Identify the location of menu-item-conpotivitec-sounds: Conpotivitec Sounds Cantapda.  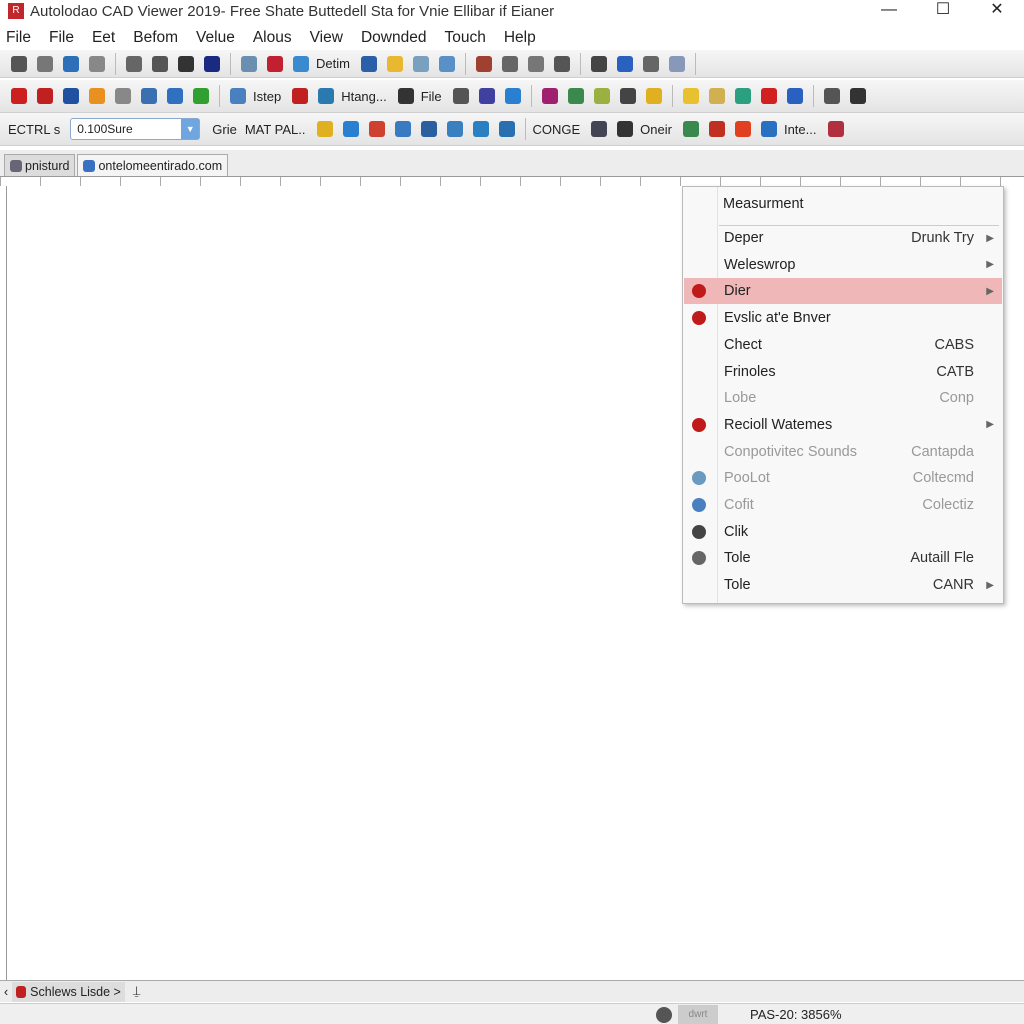
(843, 452).